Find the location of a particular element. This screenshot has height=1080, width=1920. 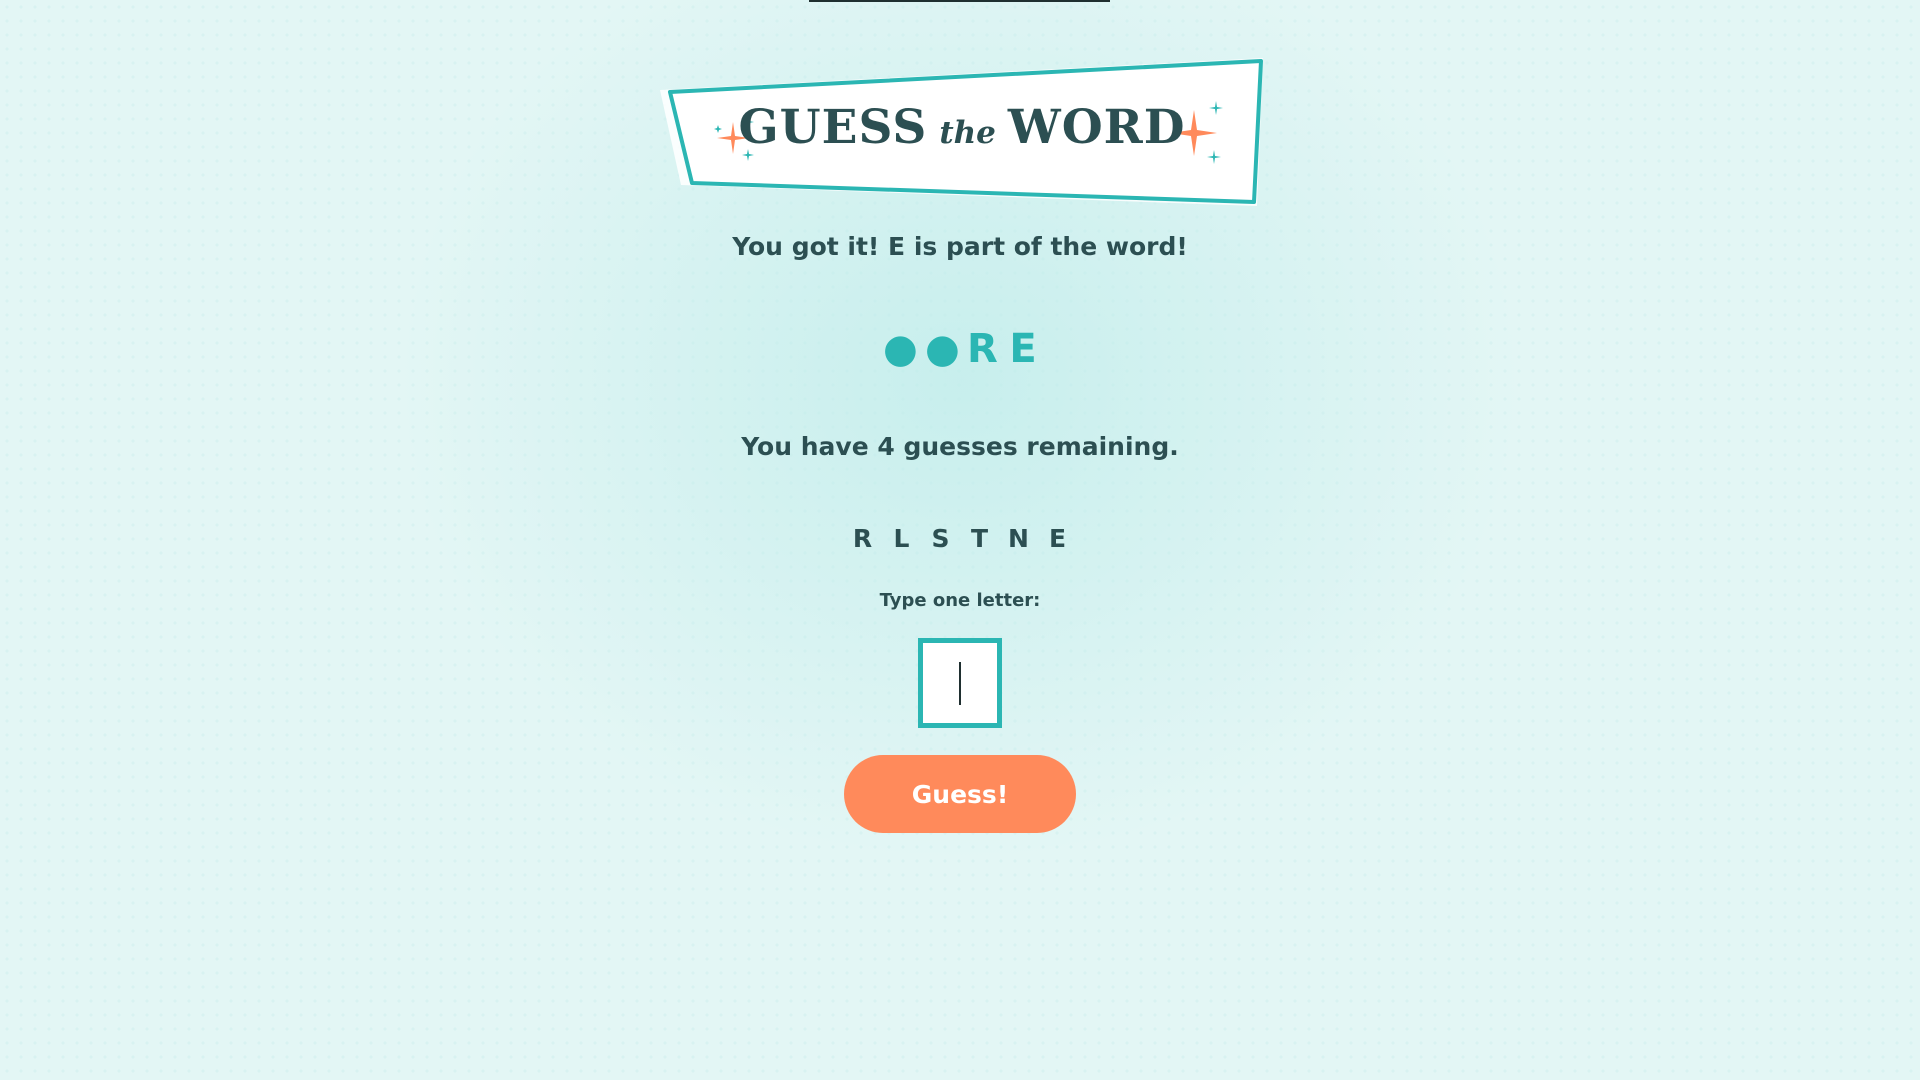

guess-result-message: You got it! E is part of the word! is located at coordinates (960, 246).